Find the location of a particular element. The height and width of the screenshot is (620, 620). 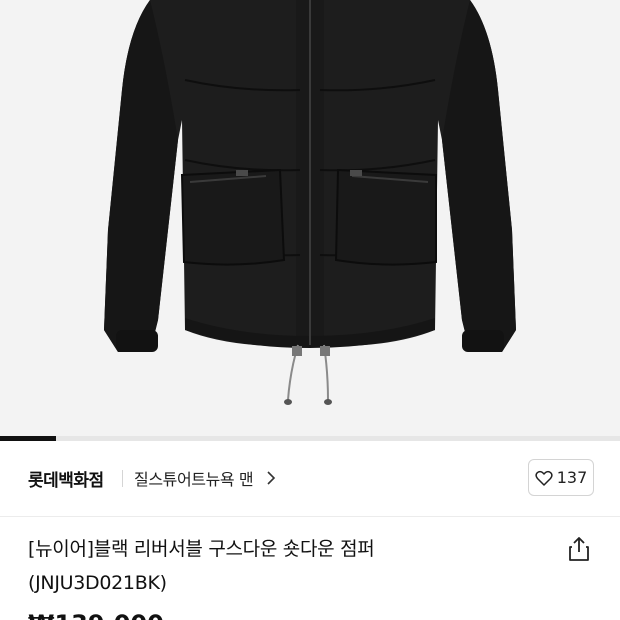

like-count: 137 is located at coordinates (572, 477).